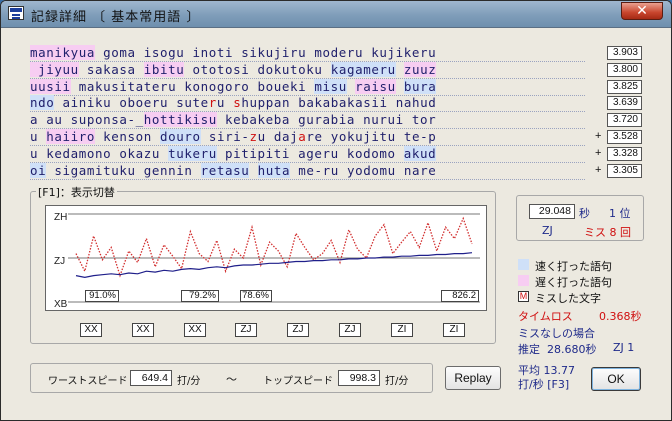  I want to click on miss-segment: z, so click(253, 136).